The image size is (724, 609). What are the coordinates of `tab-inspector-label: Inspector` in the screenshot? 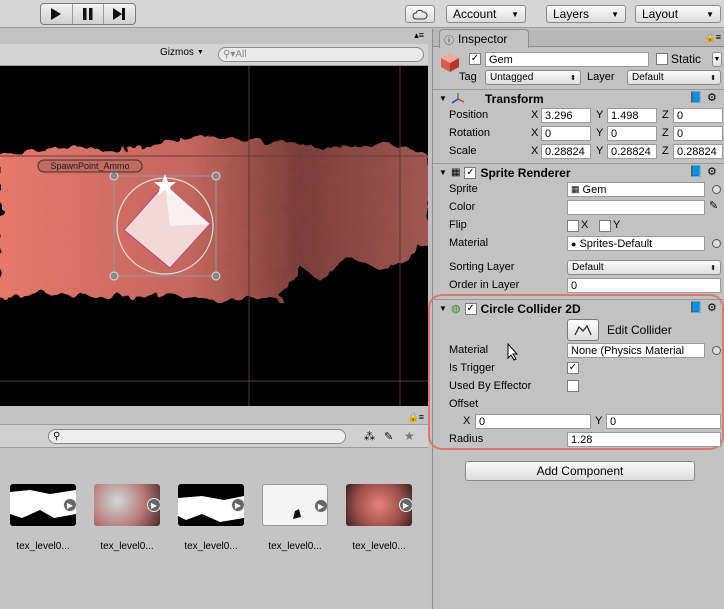 It's located at (483, 39).